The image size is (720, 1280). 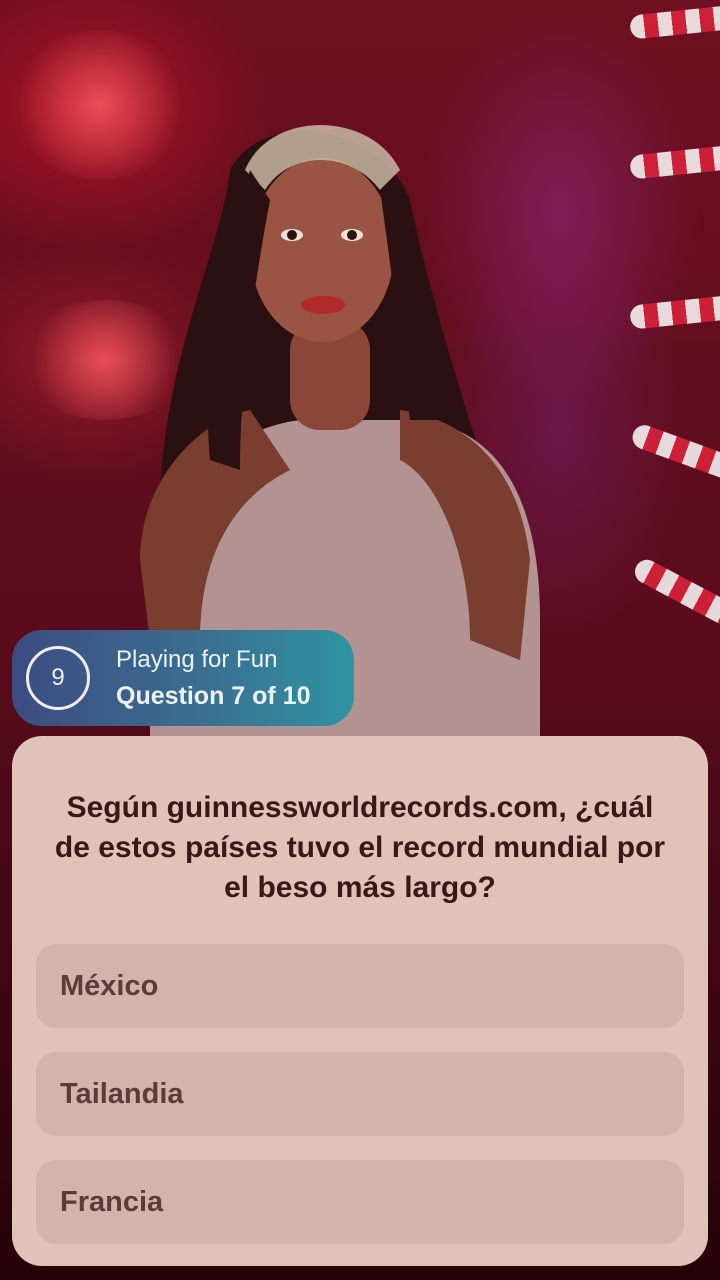 I want to click on question-progress-label: Question 7 of 10, so click(x=213, y=696).